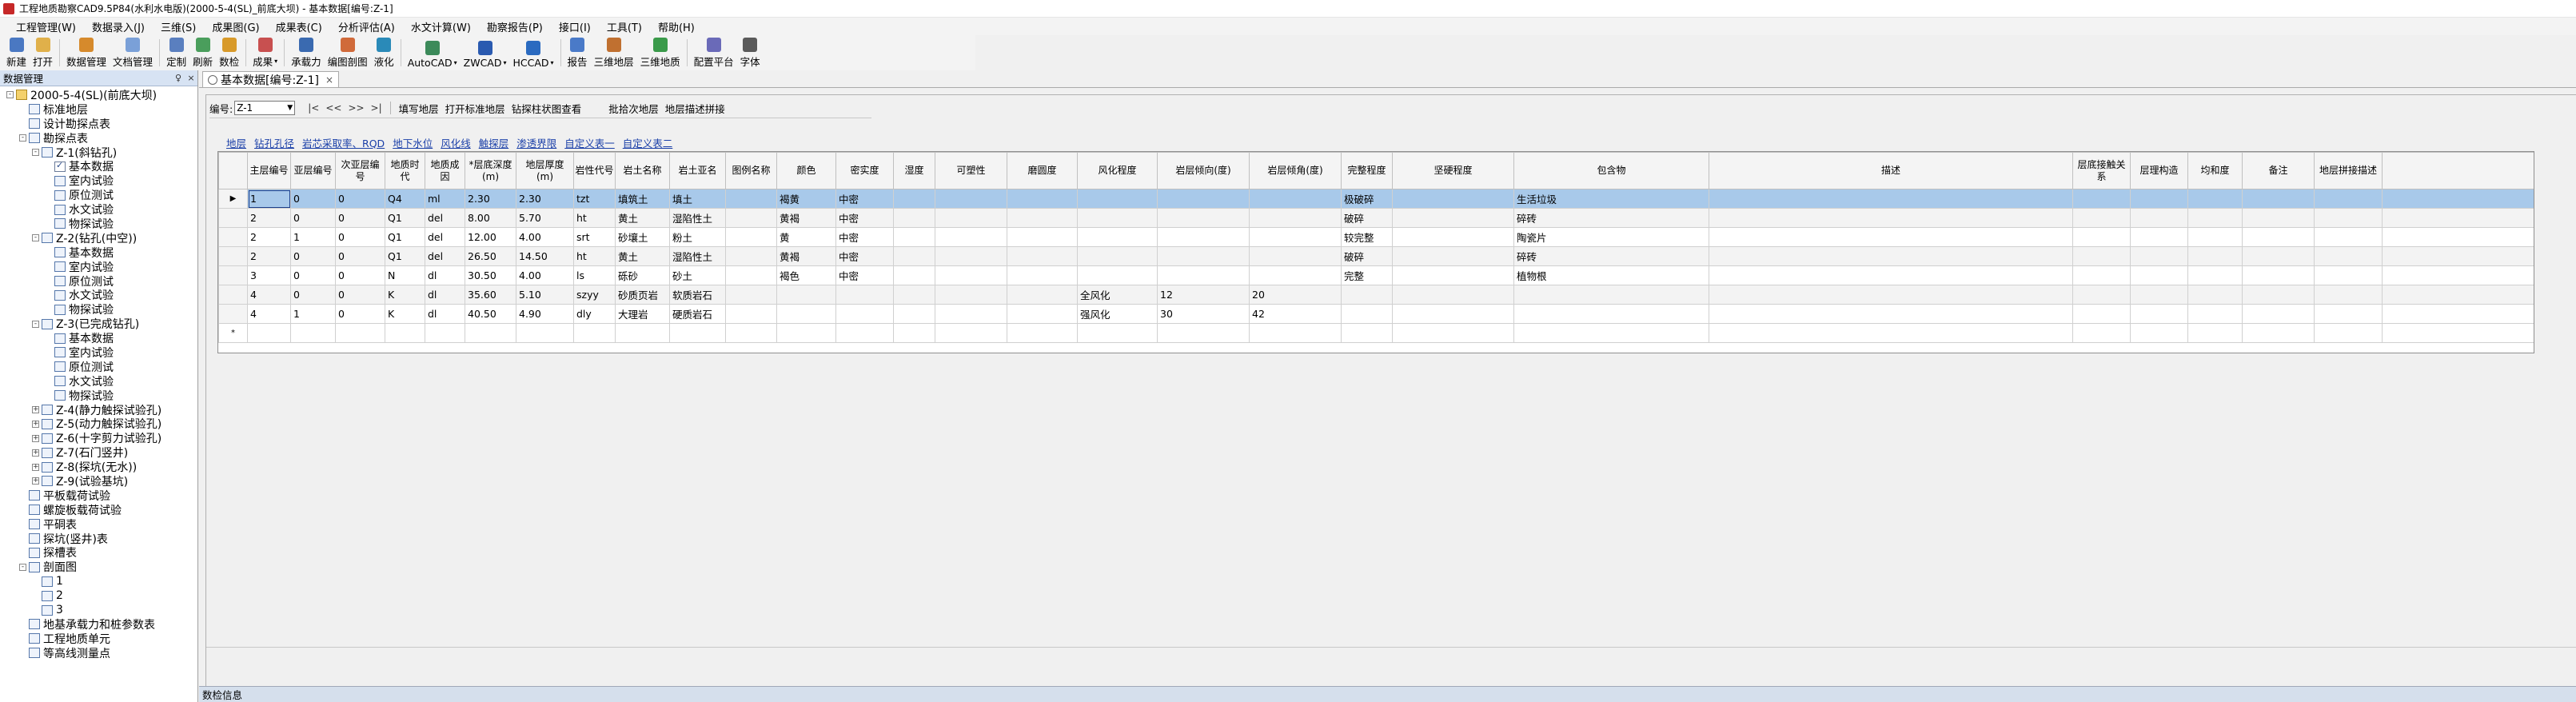 This screenshot has height=702, width=2576. What do you see at coordinates (98, 381) in the screenshot?
I see `tree-node: 水文试验` at bounding box center [98, 381].